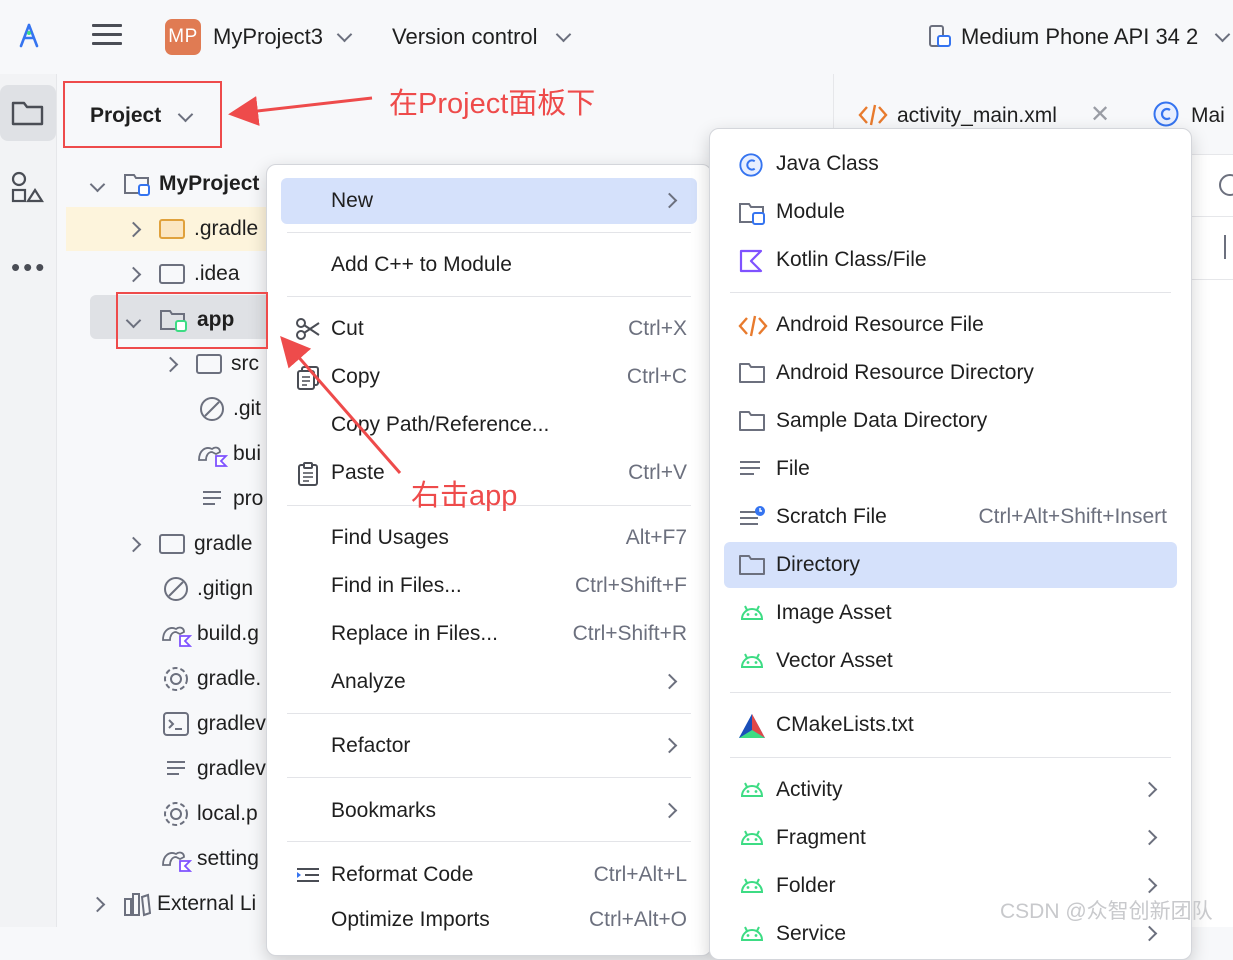 The width and height of the screenshot is (1233, 960). I want to click on annotation-app-note: 右击app, so click(464, 496).